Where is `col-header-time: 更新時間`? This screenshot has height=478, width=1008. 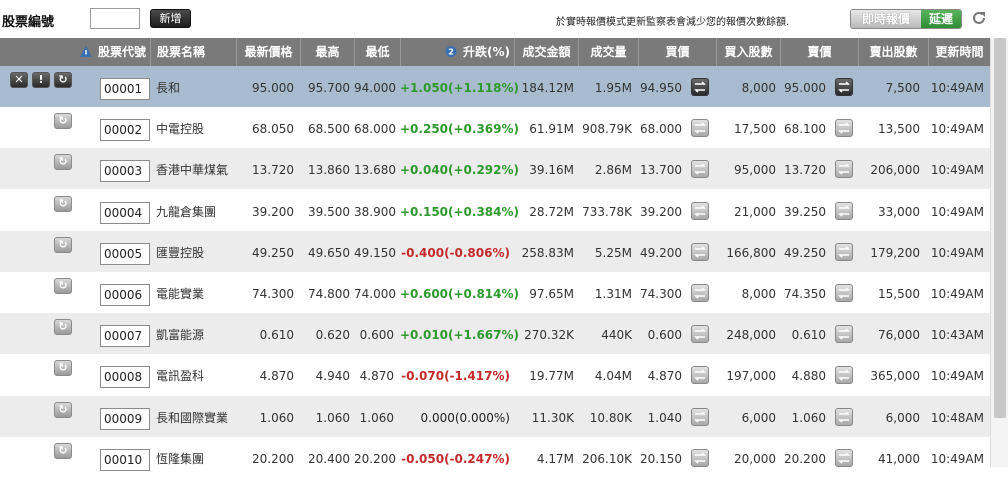 col-header-time: 更新時間 is located at coordinates (959, 52).